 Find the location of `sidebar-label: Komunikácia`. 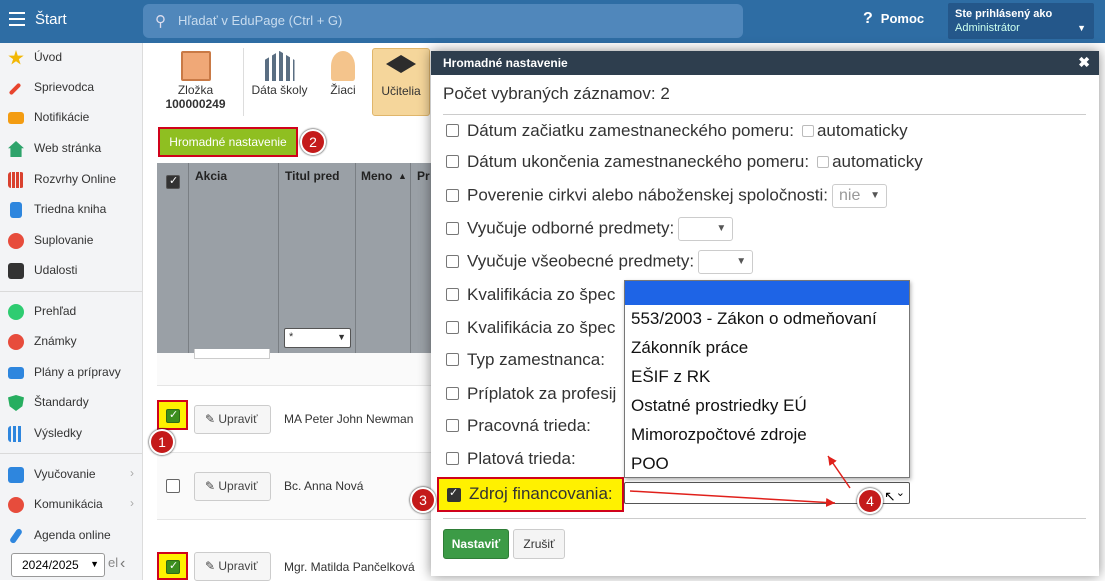

sidebar-label: Komunikácia is located at coordinates (68, 504).